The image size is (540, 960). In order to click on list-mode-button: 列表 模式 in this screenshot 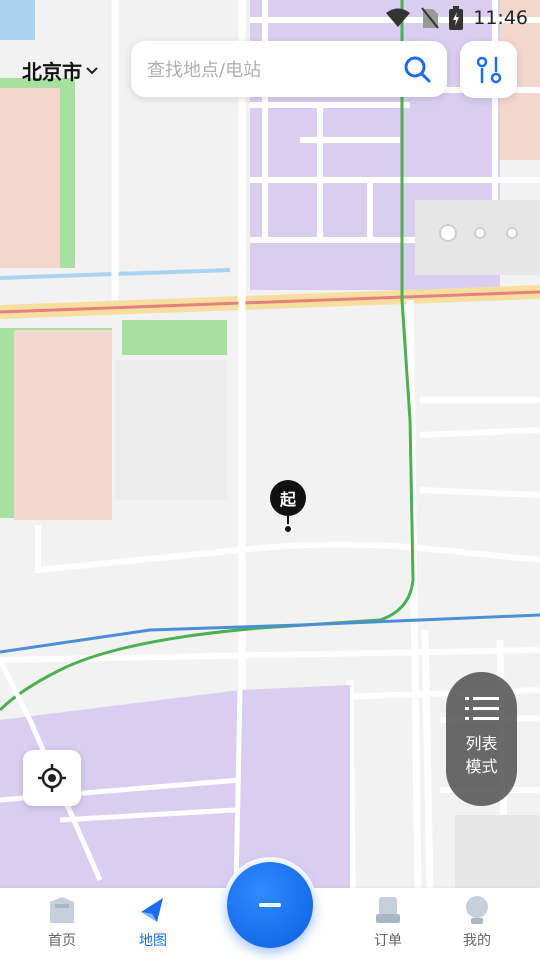, I will do `click(481, 739)`.